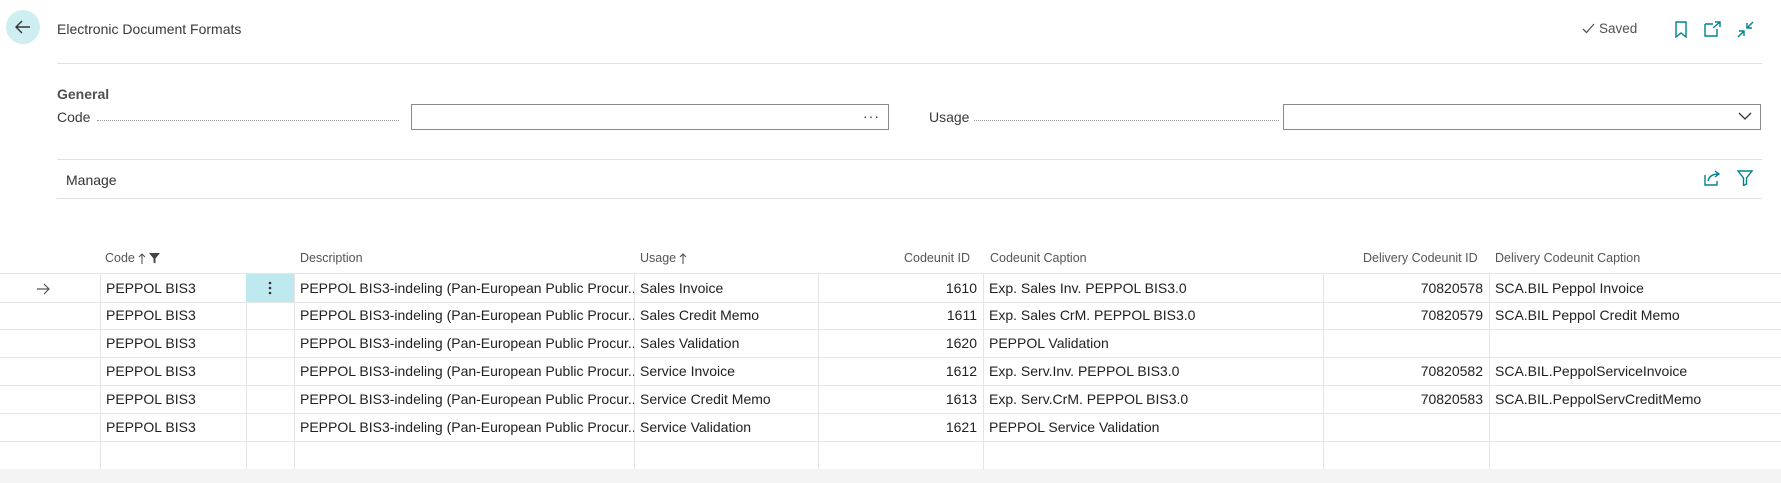 This screenshot has height=483, width=1781. I want to click on cell-codeunit-id: 1621, so click(961, 427).